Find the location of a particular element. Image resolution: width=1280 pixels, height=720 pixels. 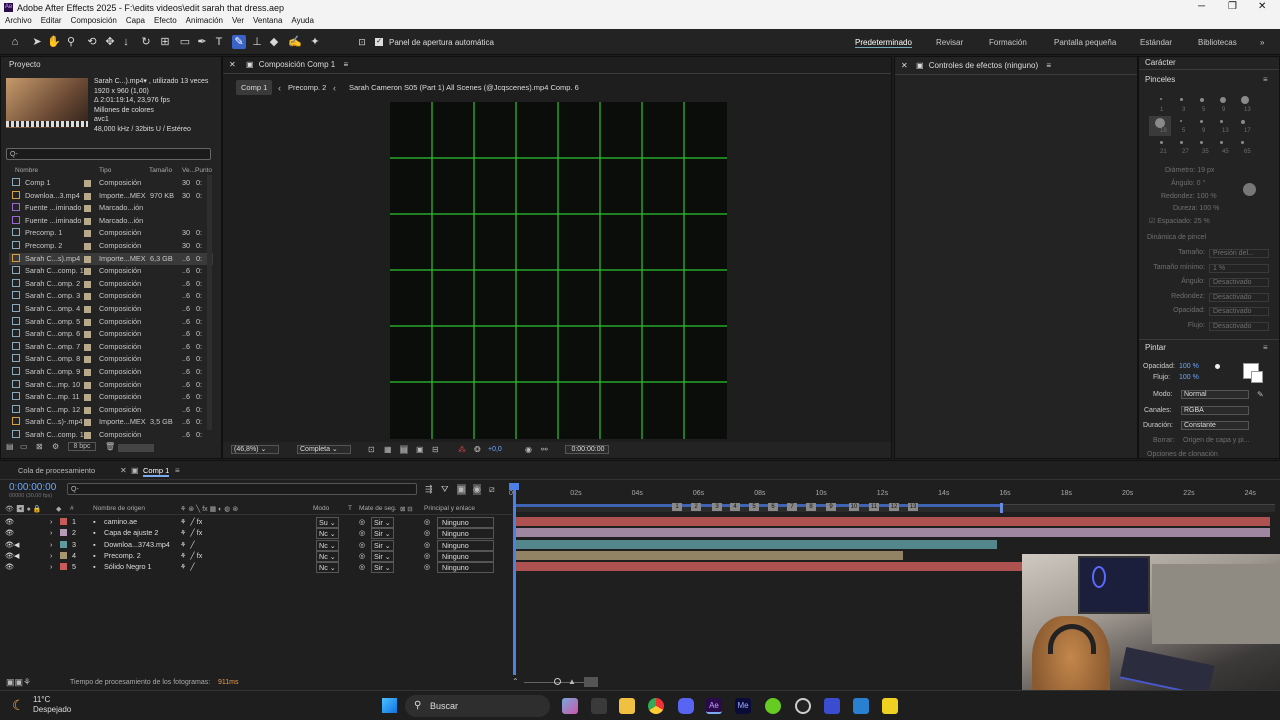

comp-marker: 12 is located at coordinates (894, 507).